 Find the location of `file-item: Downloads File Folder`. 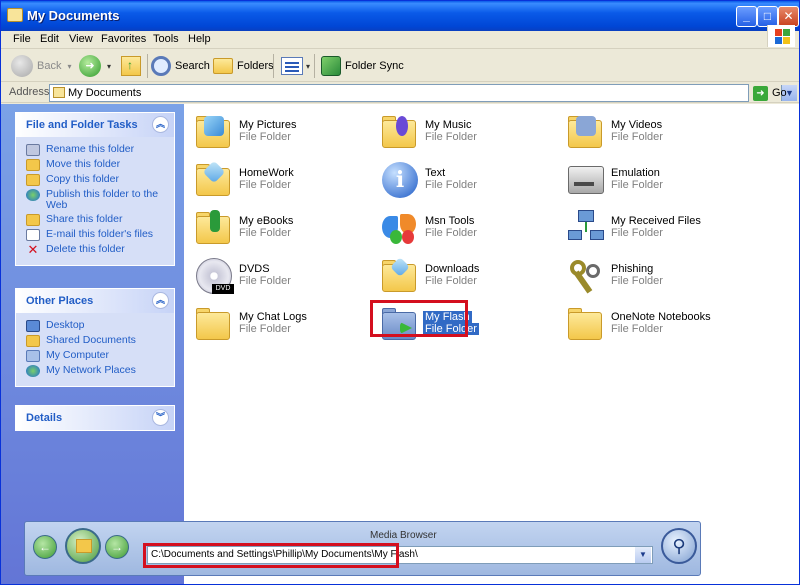

file-item: Downloads File Folder is located at coordinates (465, 276).